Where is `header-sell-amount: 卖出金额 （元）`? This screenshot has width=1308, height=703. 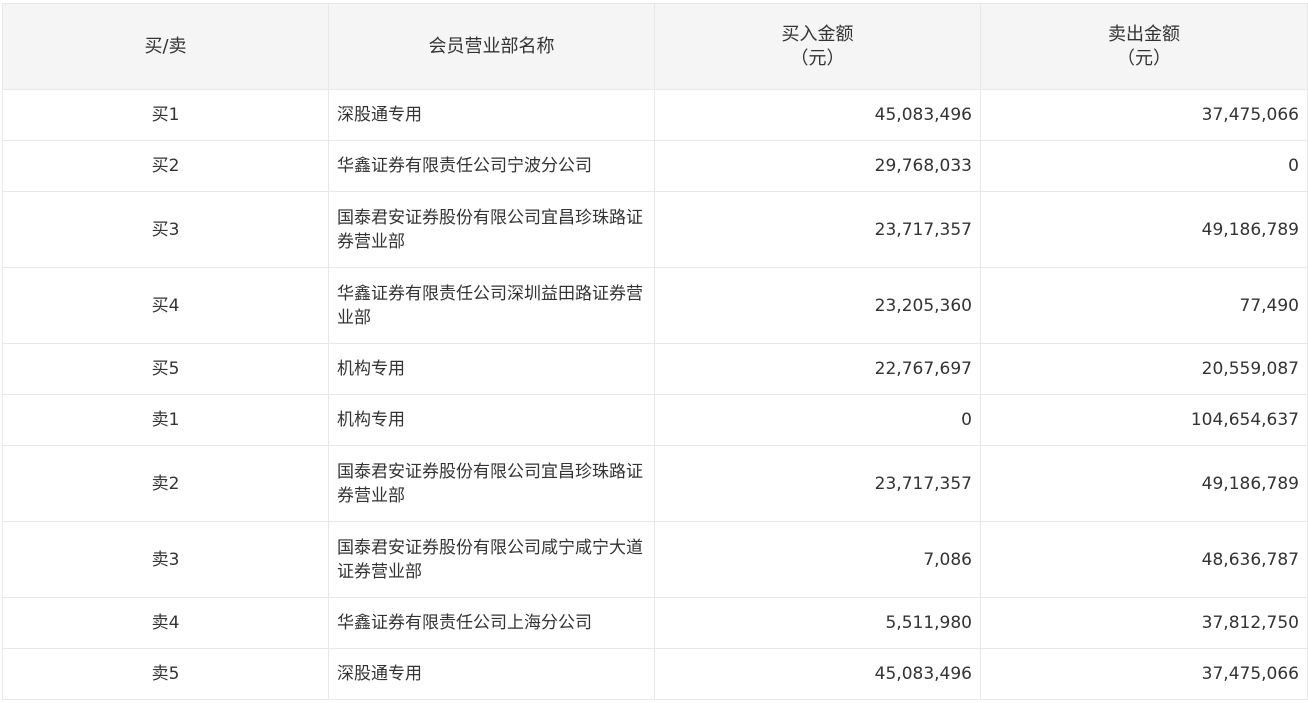
header-sell-amount: 卖出金额 （元） is located at coordinates (1144, 46).